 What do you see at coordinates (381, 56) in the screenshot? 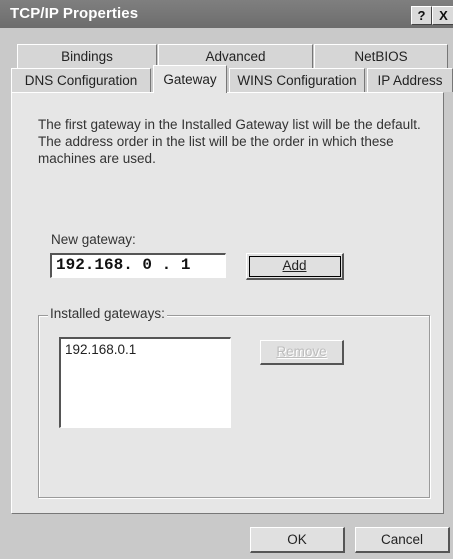
I see `tab-netbios: NetBIOS` at bounding box center [381, 56].